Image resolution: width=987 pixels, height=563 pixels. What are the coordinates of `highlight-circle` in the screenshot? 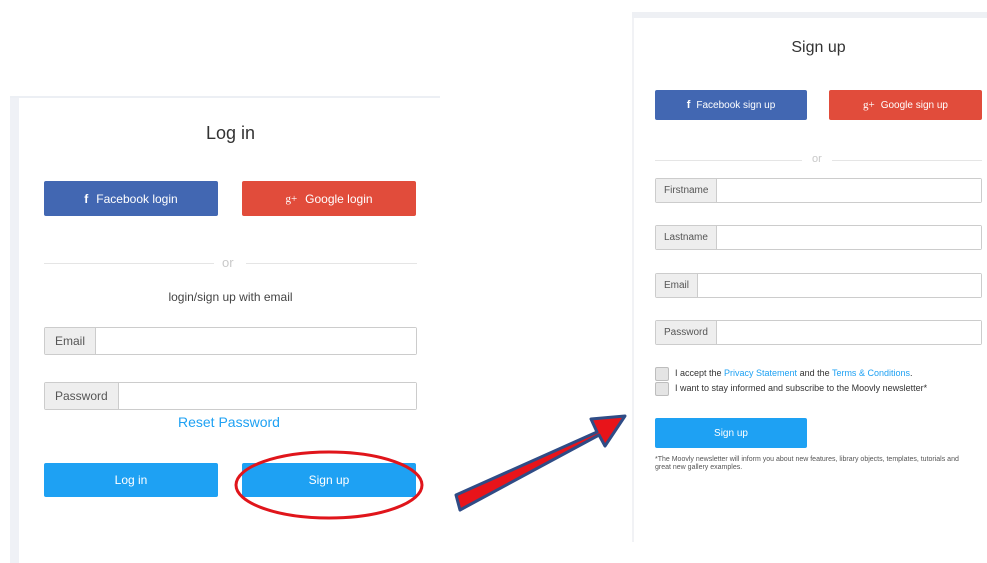 It's located at (329, 485).